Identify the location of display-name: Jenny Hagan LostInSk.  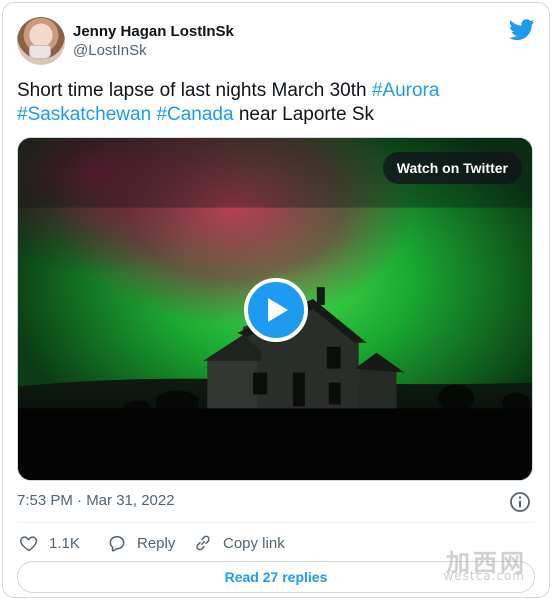
(153, 32).